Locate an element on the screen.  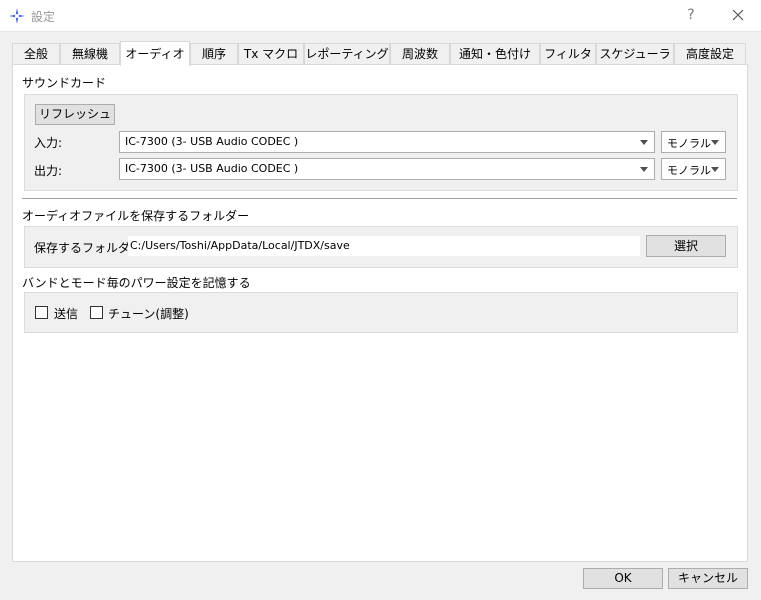
output-channel-value: モノラル is located at coordinates (689, 170).